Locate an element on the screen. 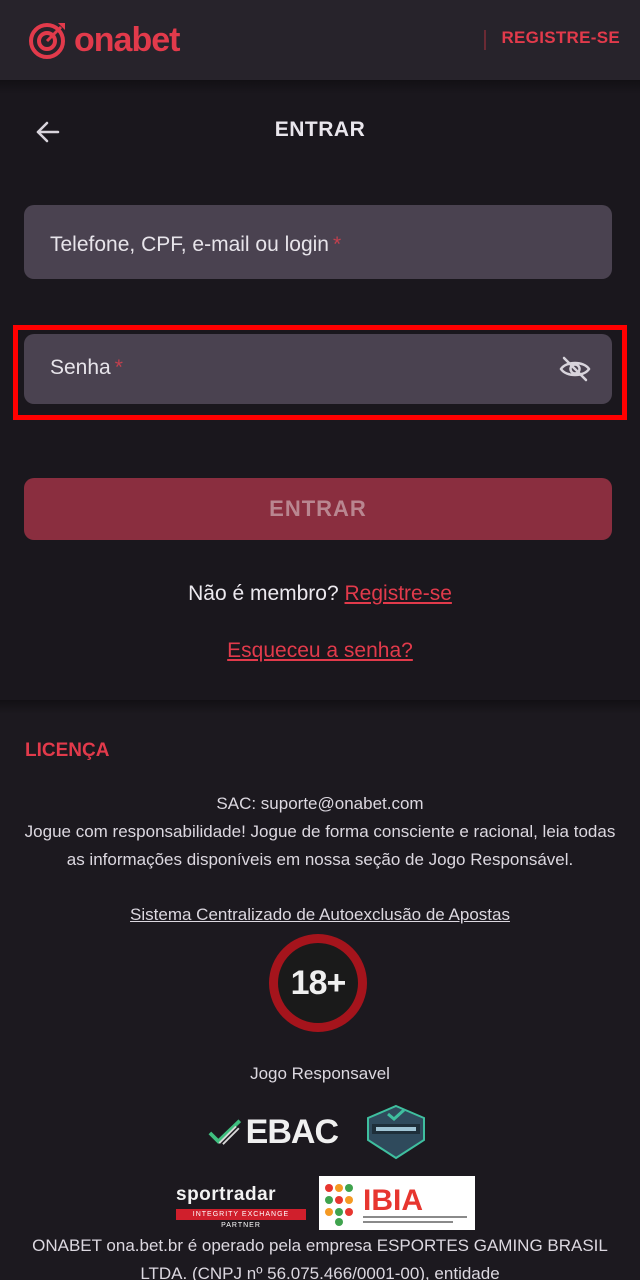 The height and width of the screenshot is (1280, 640). register-button: REGISTRE-SE is located at coordinates (560, 38).